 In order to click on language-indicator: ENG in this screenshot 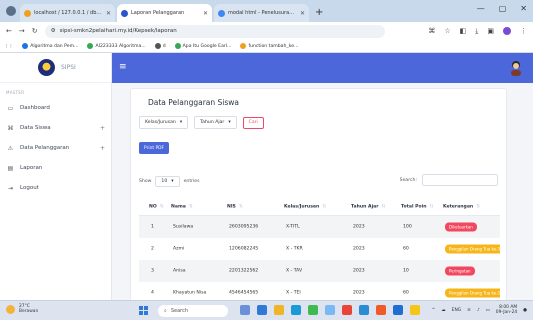, I will do `click(456, 310)`.